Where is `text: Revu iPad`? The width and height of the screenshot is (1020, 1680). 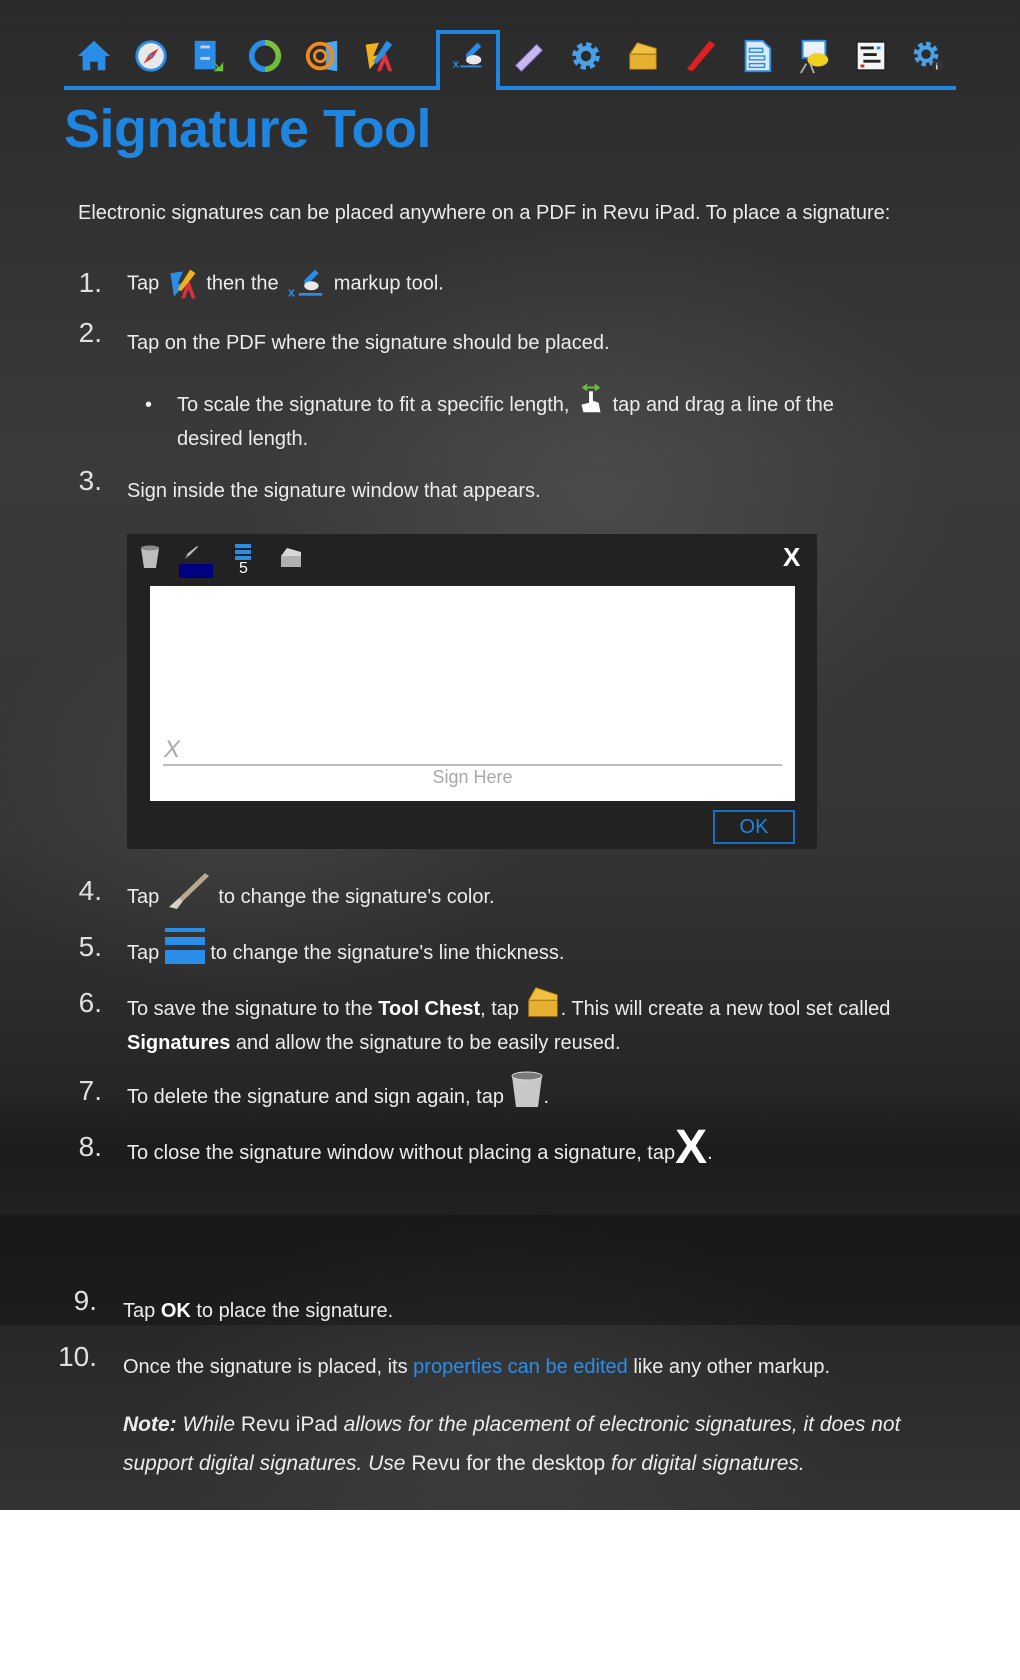
text: Revu iPad is located at coordinates (289, 1424).